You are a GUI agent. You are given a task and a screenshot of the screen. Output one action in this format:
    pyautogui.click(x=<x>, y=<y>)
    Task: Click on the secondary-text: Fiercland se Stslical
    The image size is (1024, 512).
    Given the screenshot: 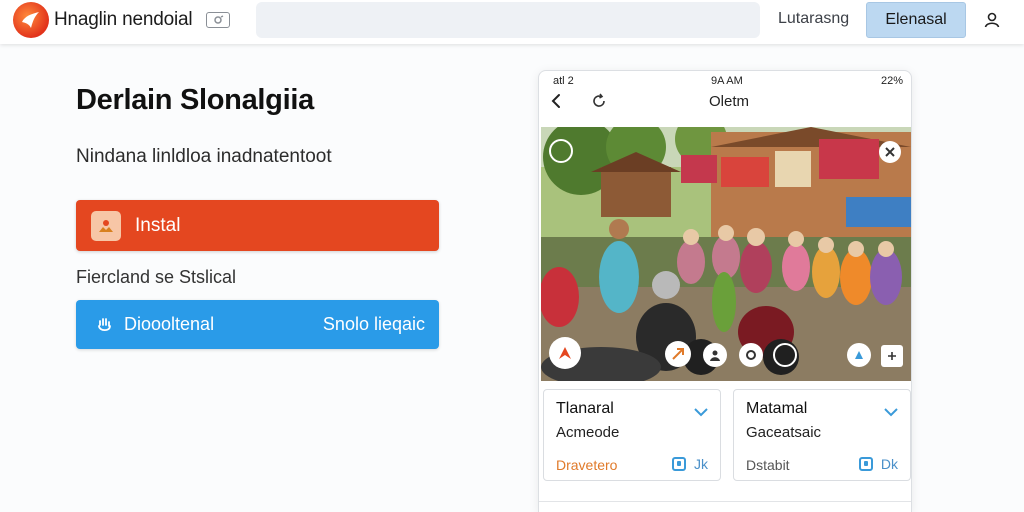 What is the action you would take?
    pyautogui.click(x=156, y=277)
    